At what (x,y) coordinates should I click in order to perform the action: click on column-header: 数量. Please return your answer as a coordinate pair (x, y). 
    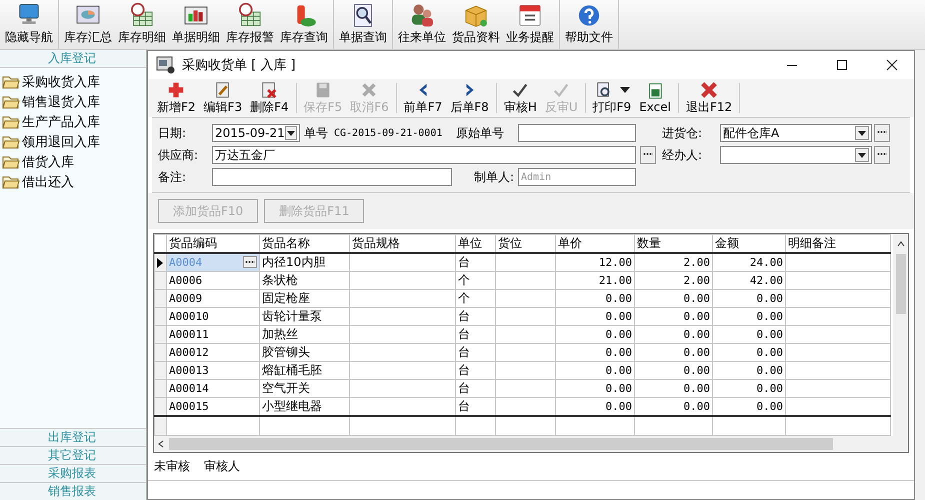
    Looking at the image, I should click on (673, 243).